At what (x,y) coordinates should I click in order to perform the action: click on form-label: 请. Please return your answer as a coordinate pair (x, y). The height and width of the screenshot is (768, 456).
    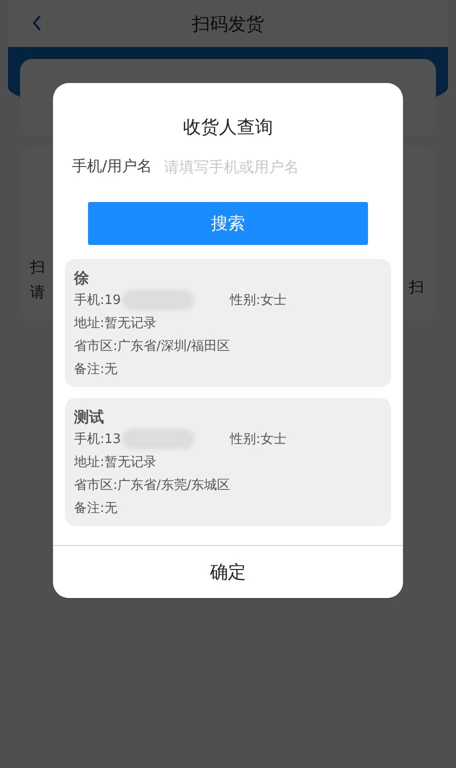
    Looking at the image, I should click on (37, 292).